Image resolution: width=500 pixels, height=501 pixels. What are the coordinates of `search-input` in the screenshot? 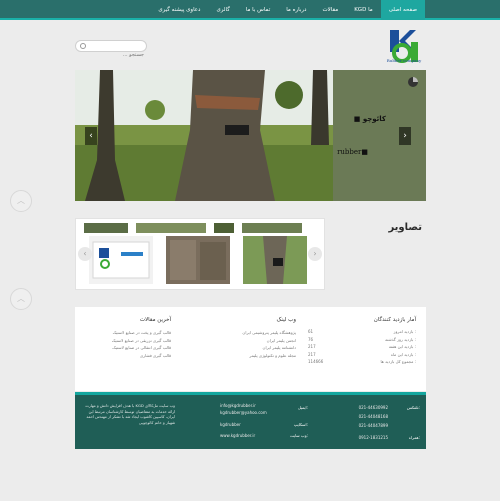 It's located at (118, 55).